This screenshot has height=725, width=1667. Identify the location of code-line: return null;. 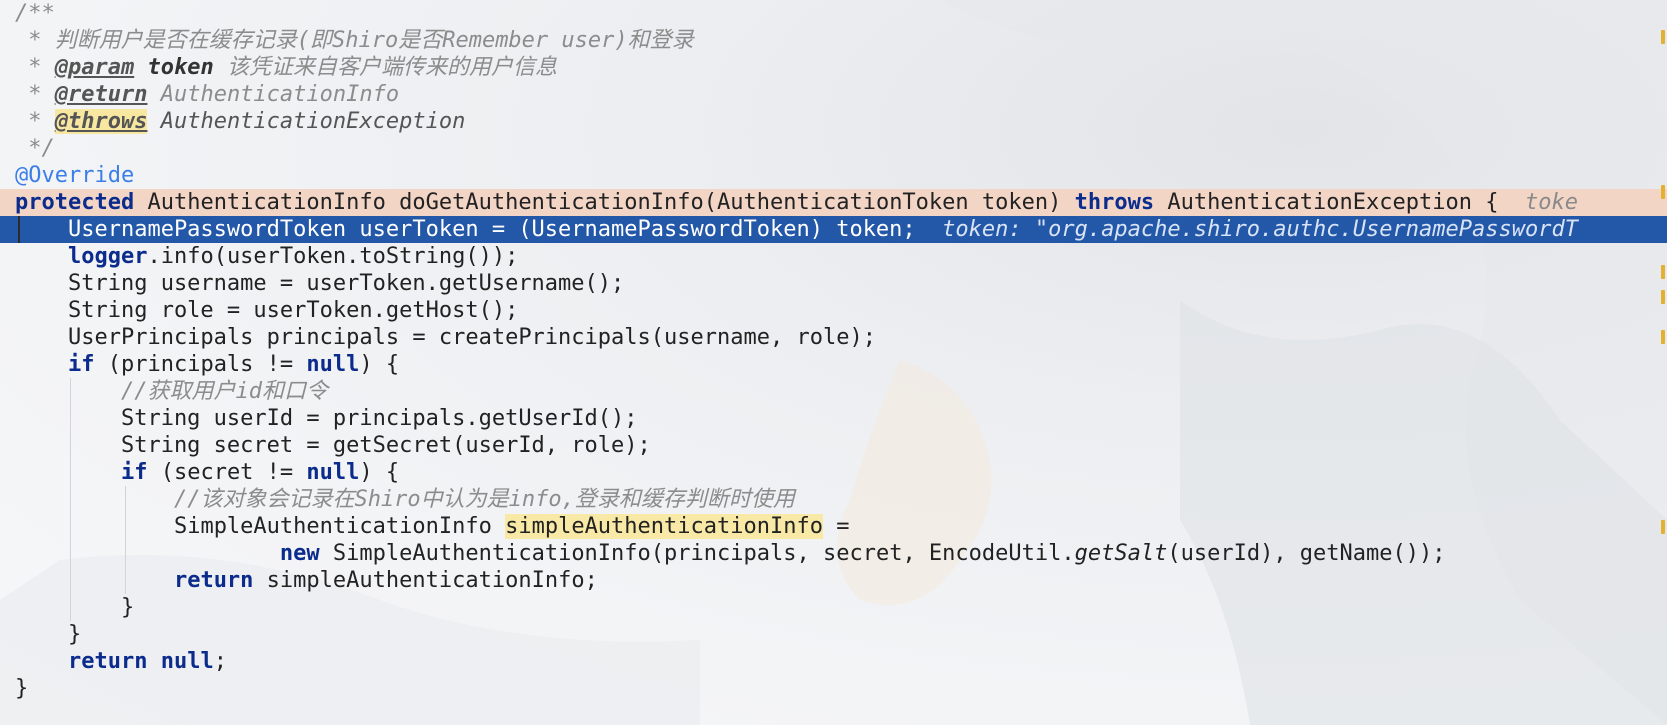
(833, 661).